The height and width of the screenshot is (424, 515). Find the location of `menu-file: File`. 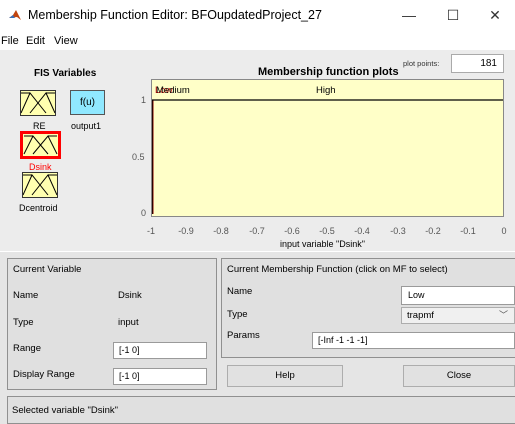

menu-file: File is located at coordinates (10, 41).